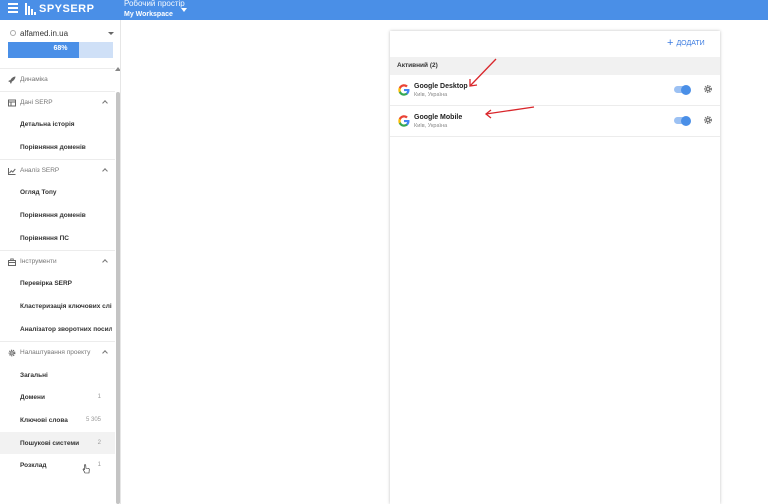 The image size is (768, 504). I want to click on sidebar-section-label: Динаміка, so click(34, 79).